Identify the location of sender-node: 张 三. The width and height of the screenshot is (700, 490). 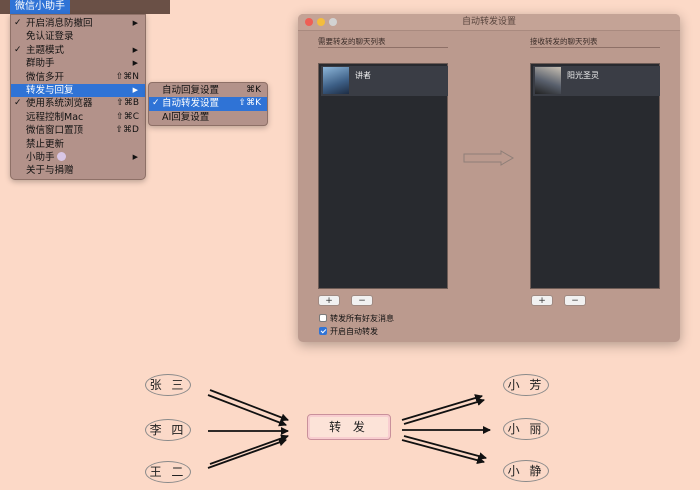
(168, 385).